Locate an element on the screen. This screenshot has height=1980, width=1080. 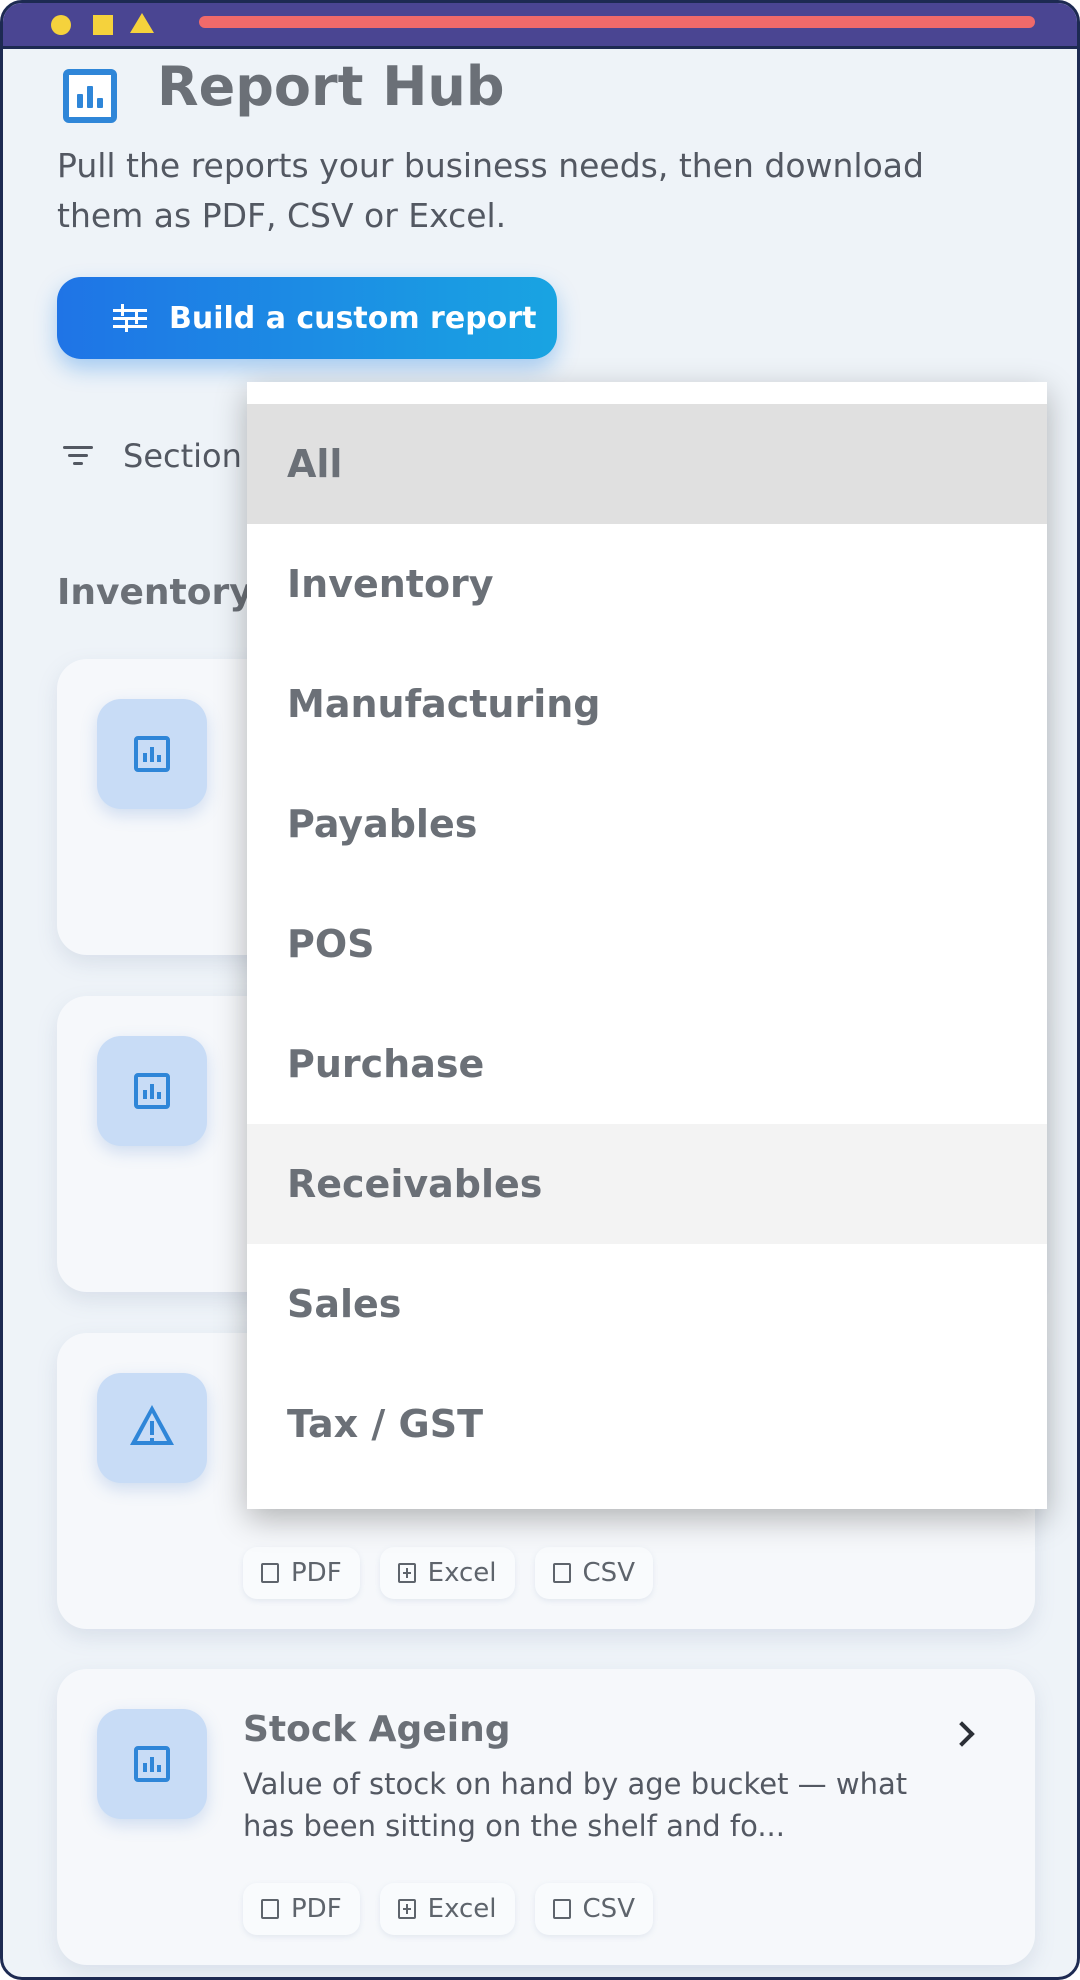
address-bar is located at coordinates (617, 22).